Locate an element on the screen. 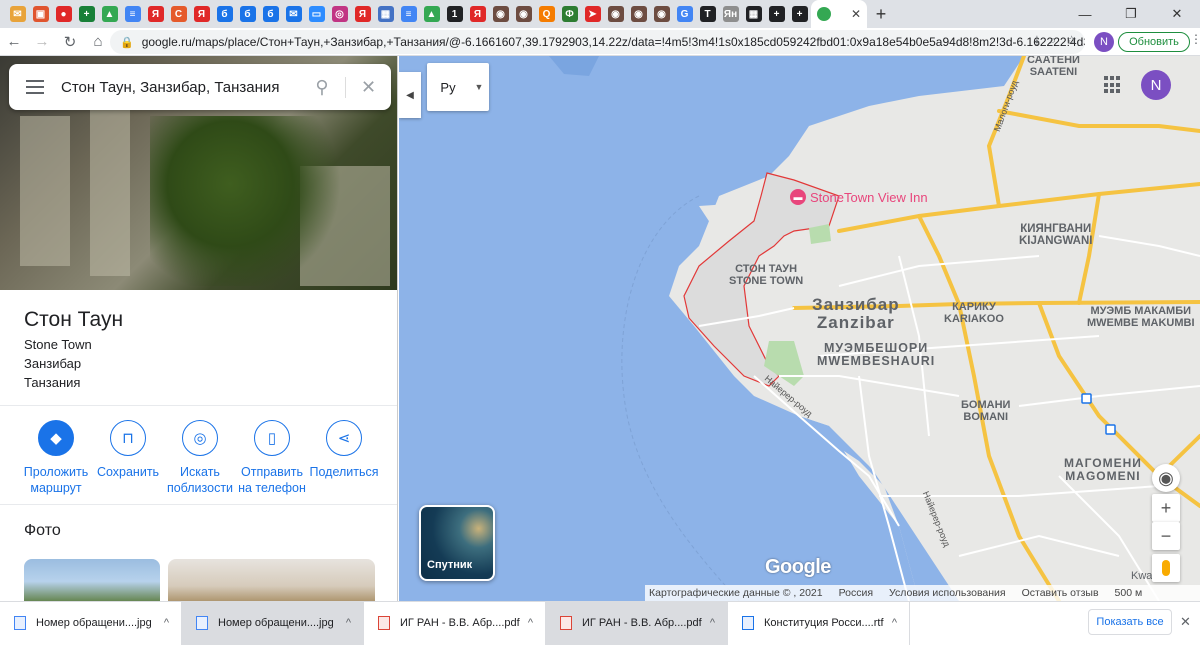  update-button: Обновить is located at coordinates (1154, 42).